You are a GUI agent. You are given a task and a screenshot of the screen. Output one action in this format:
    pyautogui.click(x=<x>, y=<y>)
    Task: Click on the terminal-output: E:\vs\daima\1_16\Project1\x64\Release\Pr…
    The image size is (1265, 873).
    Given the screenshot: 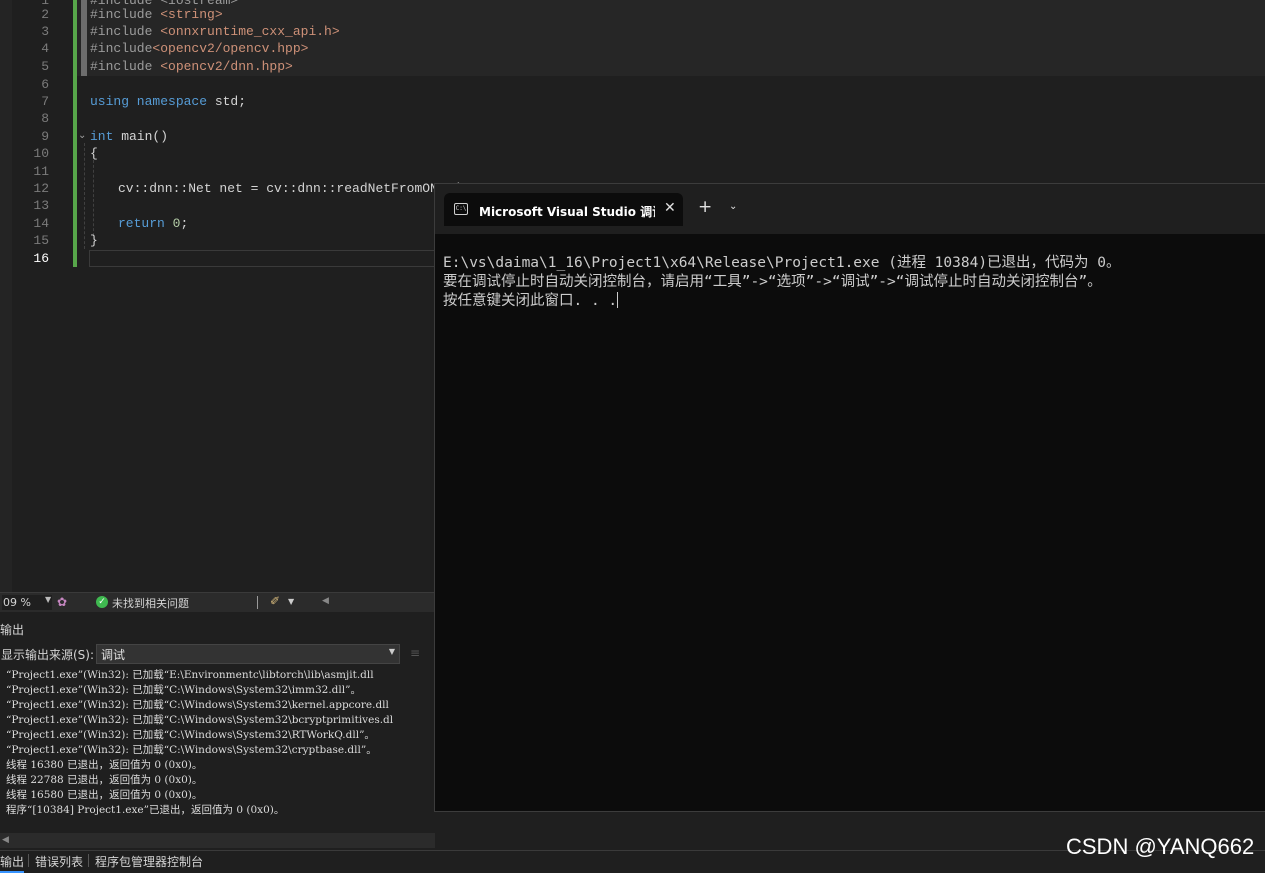 What is the action you would take?
    pyautogui.click(x=850, y=282)
    